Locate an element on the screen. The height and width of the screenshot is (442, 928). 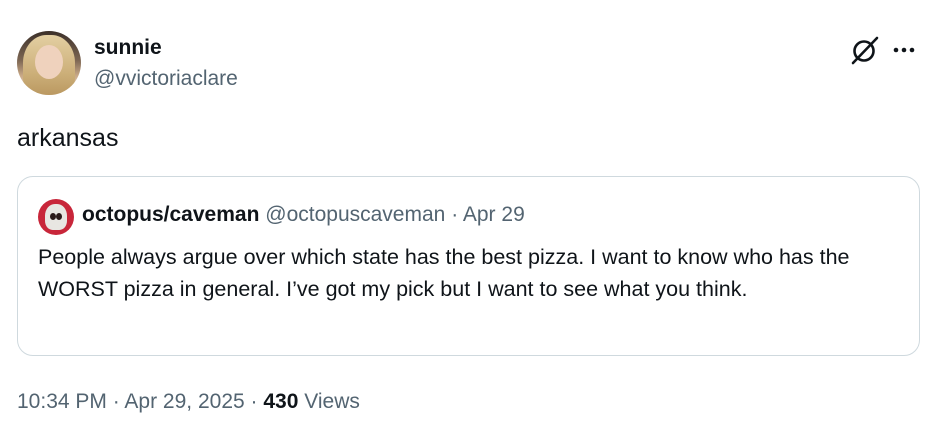
grok-icon is located at coordinates (865, 50).